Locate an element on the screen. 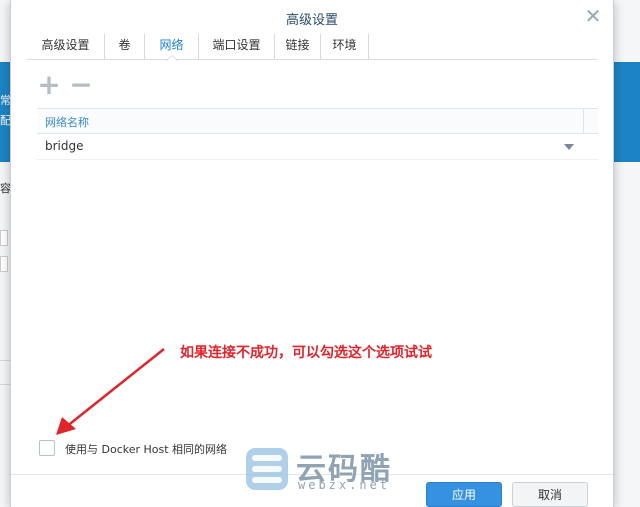 The height and width of the screenshot is (507, 640). column-divider is located at coordinates (583, 121).